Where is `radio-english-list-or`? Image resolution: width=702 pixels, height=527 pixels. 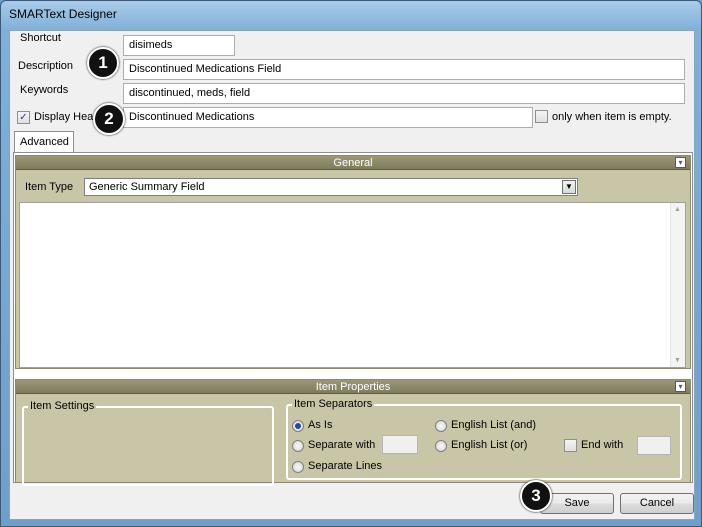
radio-english-list-or is located at coordinates (441, 446).